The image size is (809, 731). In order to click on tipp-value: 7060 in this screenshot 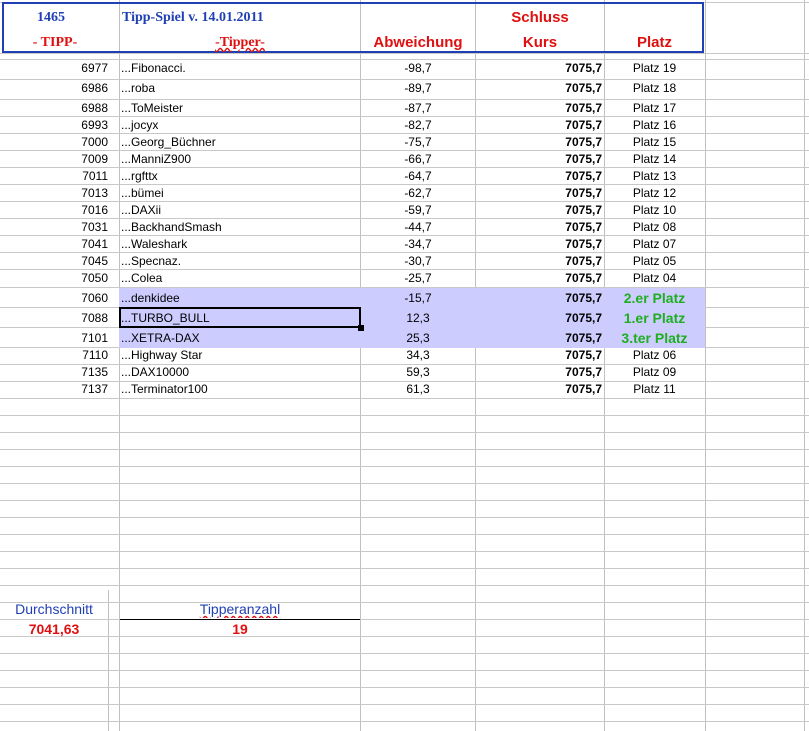, I will do `click(56, 298)`.